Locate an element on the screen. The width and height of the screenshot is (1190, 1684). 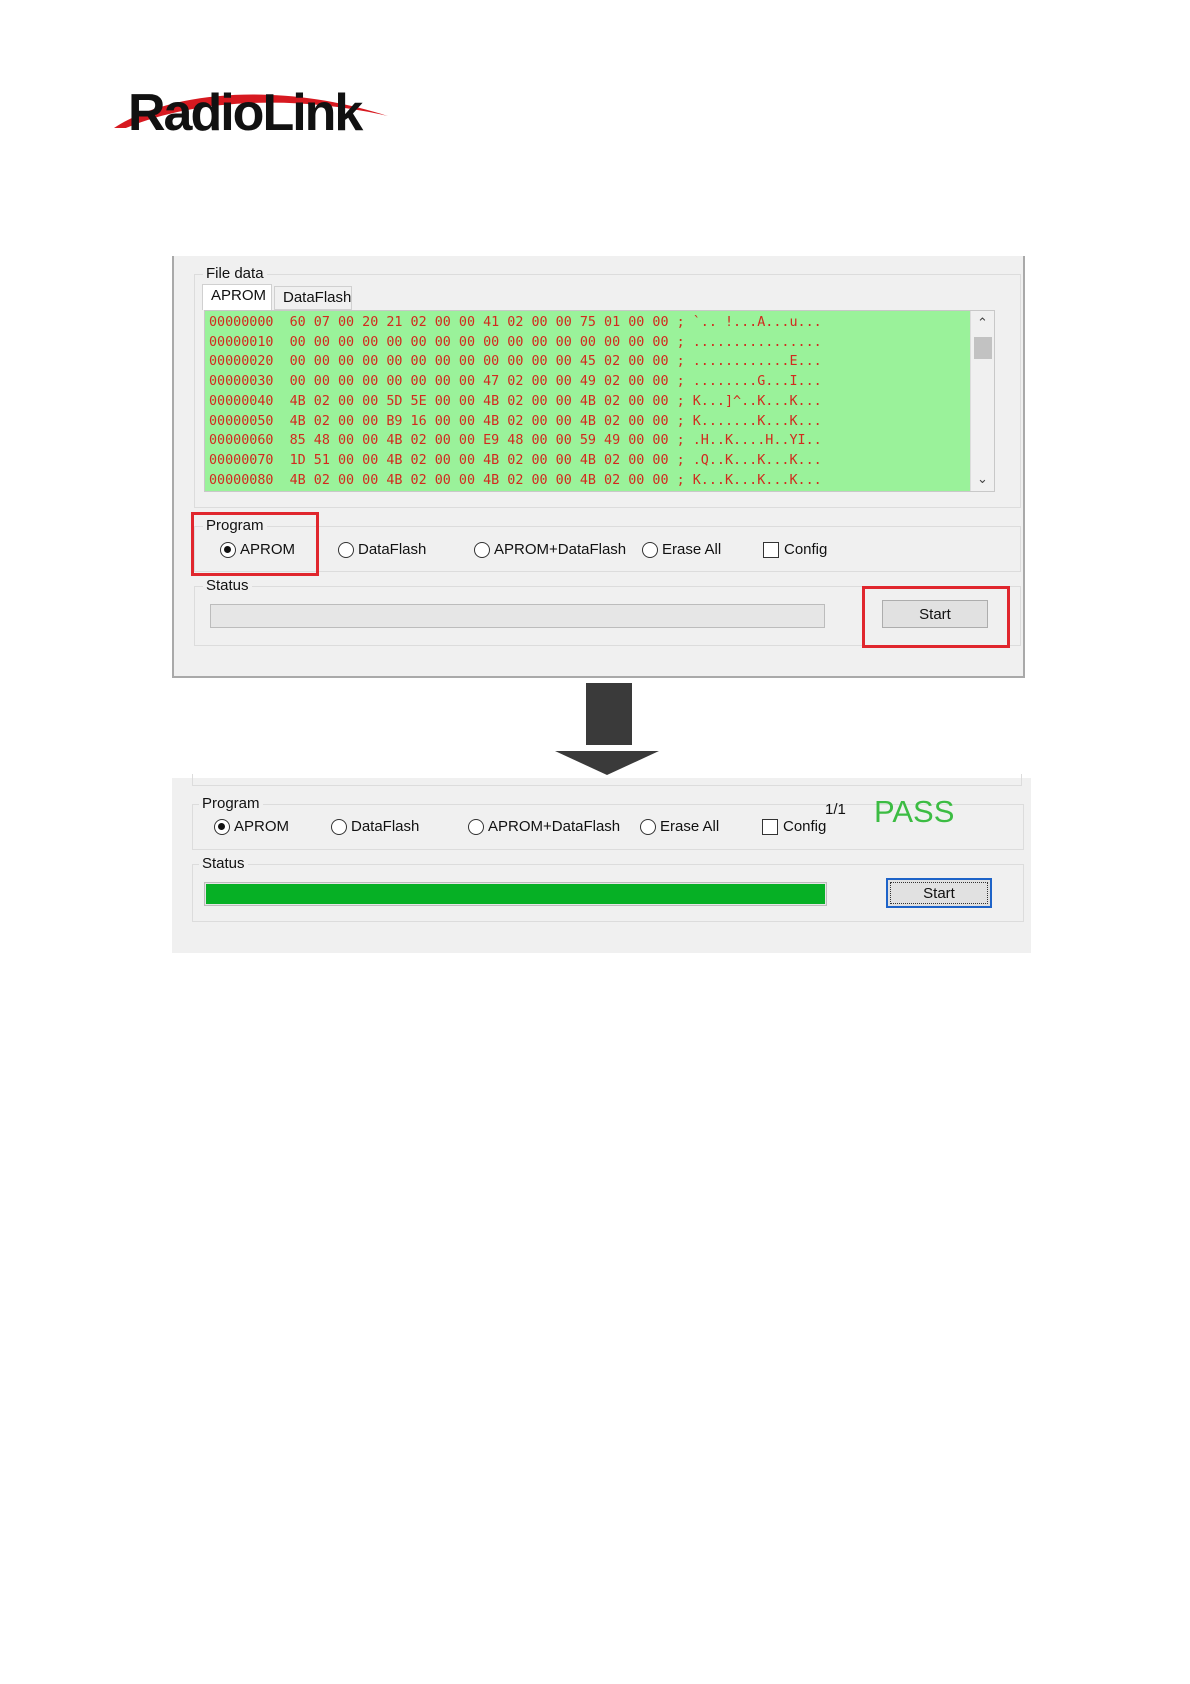
radiolink-logo: RadioLink is located at coordinates (252, 107).